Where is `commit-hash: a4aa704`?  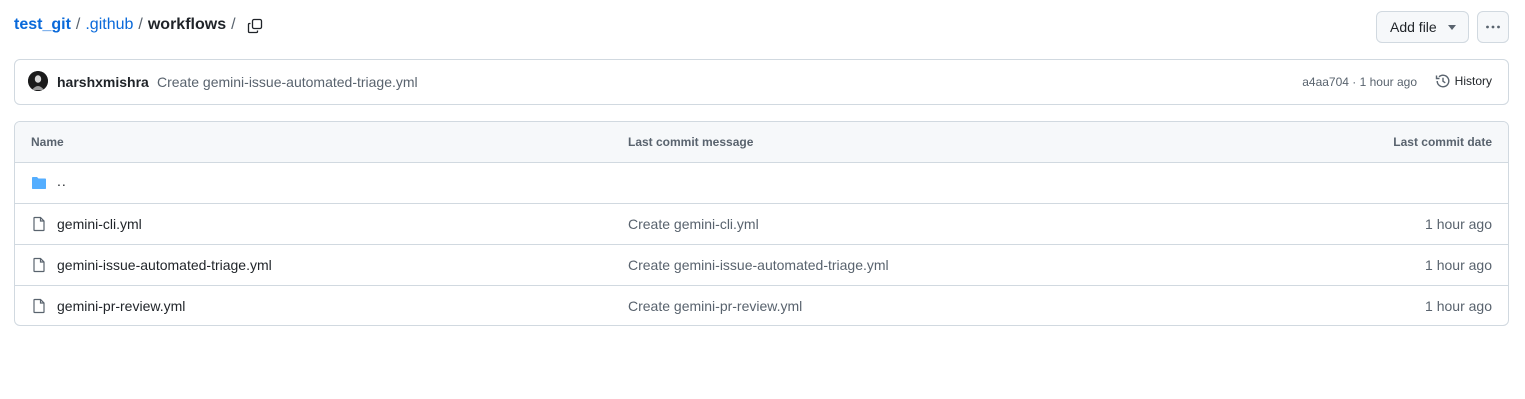 commit-hash: a4aa704 is located at coordinates (1325, 82).